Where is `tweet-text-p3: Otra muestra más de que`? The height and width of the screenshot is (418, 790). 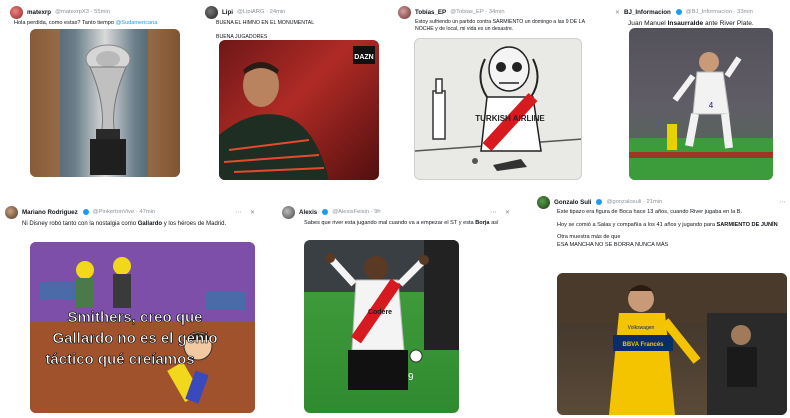
tweet-text-p3: Otra muestra más de que is located at coordinates (589, 237).